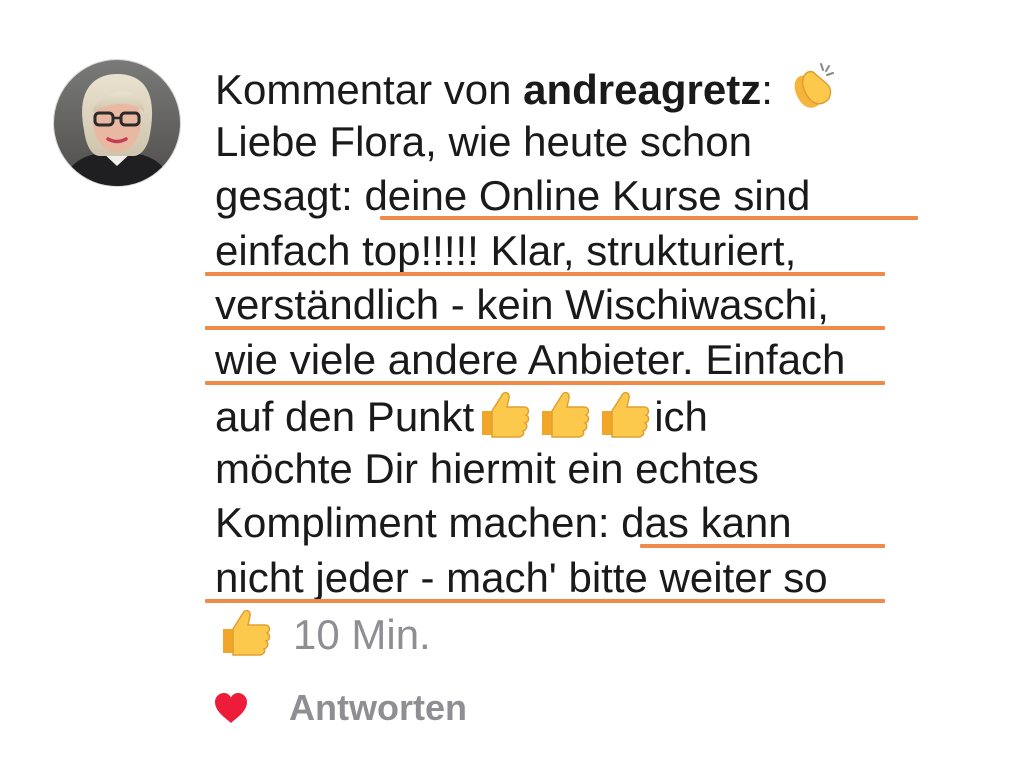  I want to click on thumbs-up-icon, so click(245, 638).